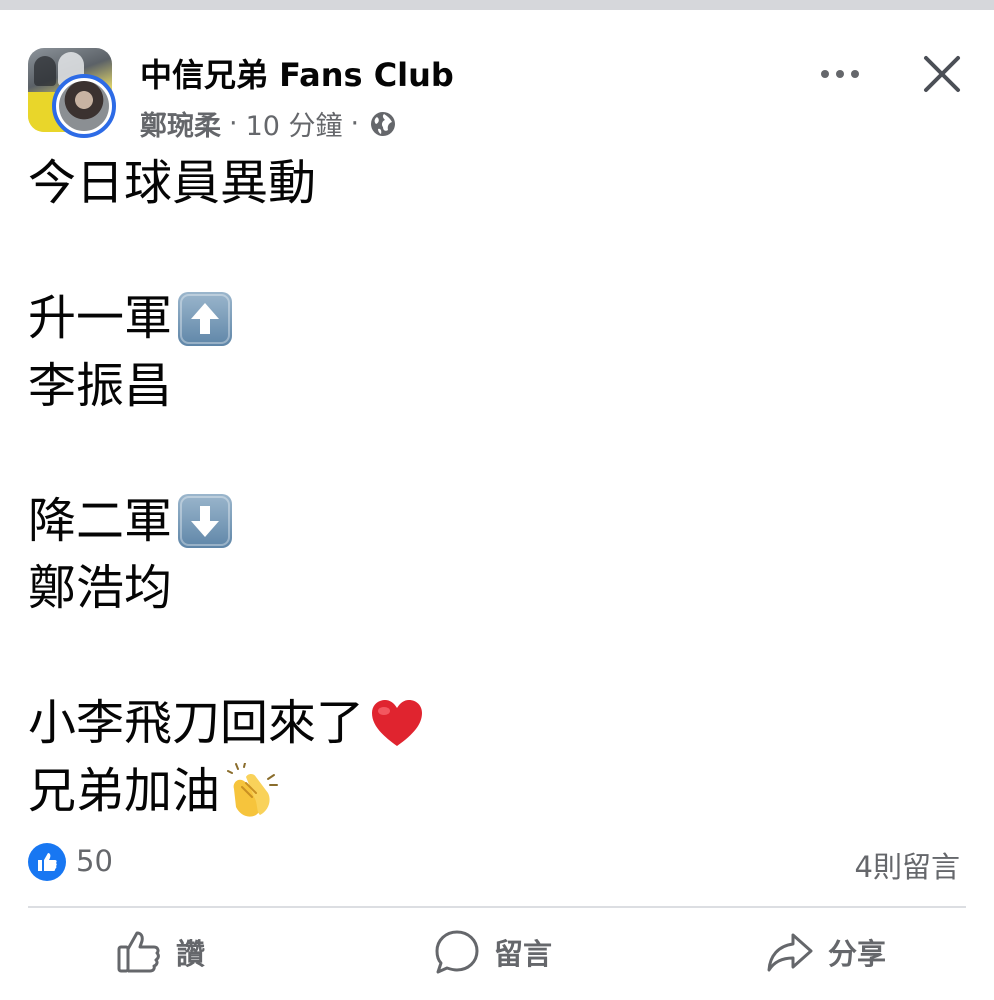 Image resolution: width=994 pixels, height=1000 pixels. I want to click on like-label: 讚, so click(191, 954).